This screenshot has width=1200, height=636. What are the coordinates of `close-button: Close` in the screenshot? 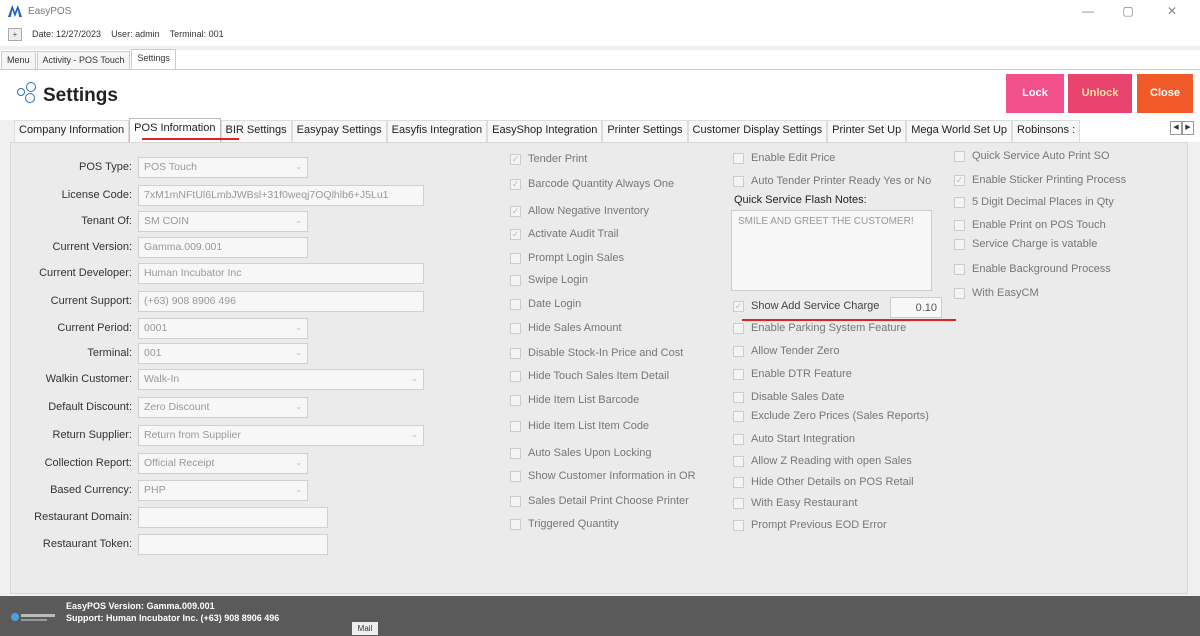 It's located at (1165, 93).